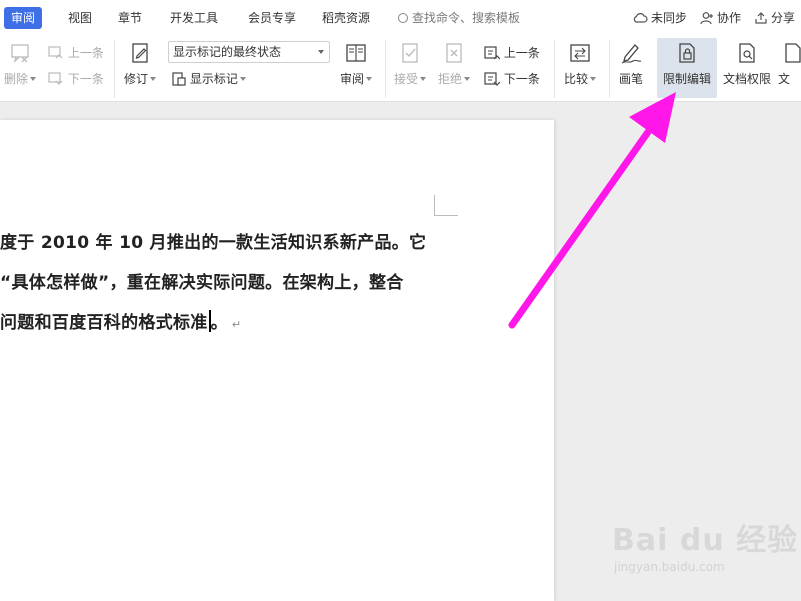  I want to click on document-line-3-punct: 。, so click(219, 323).